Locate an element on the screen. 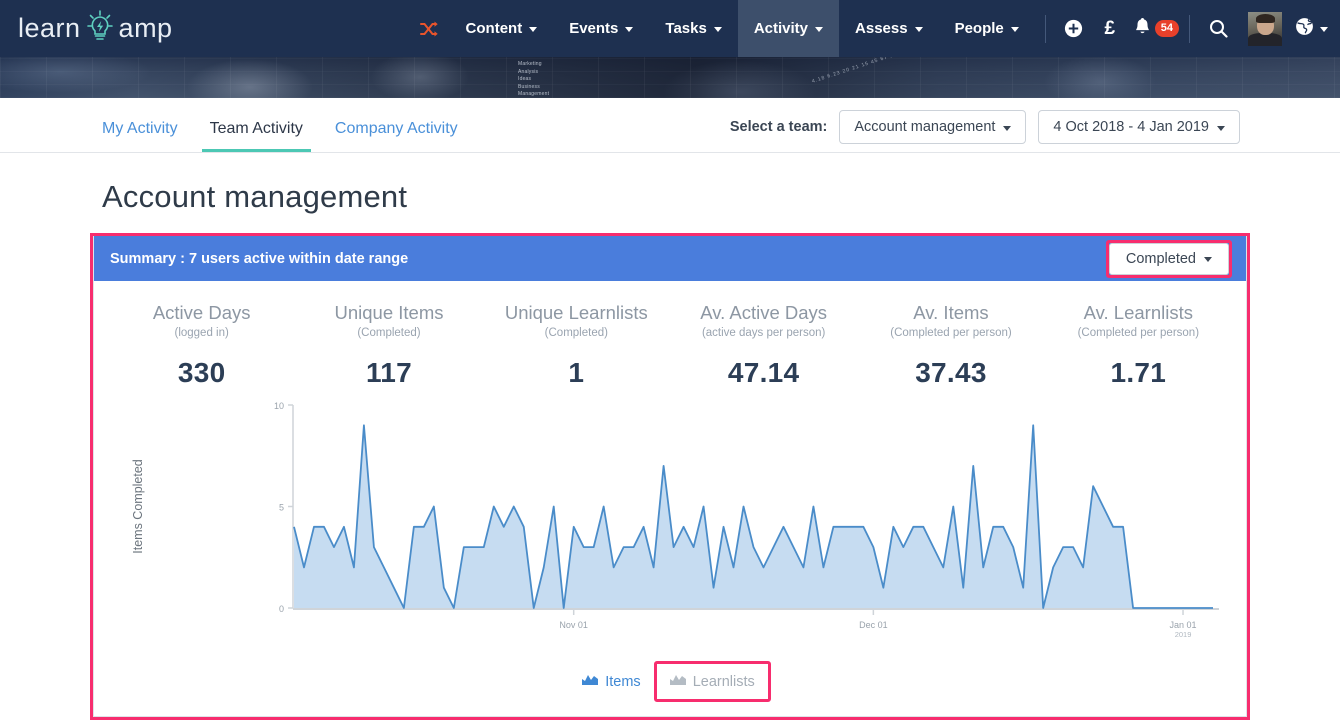 This screenshot has width=1340, height=720. stat-value: 1.71 is located at coordinates (1138, 373).